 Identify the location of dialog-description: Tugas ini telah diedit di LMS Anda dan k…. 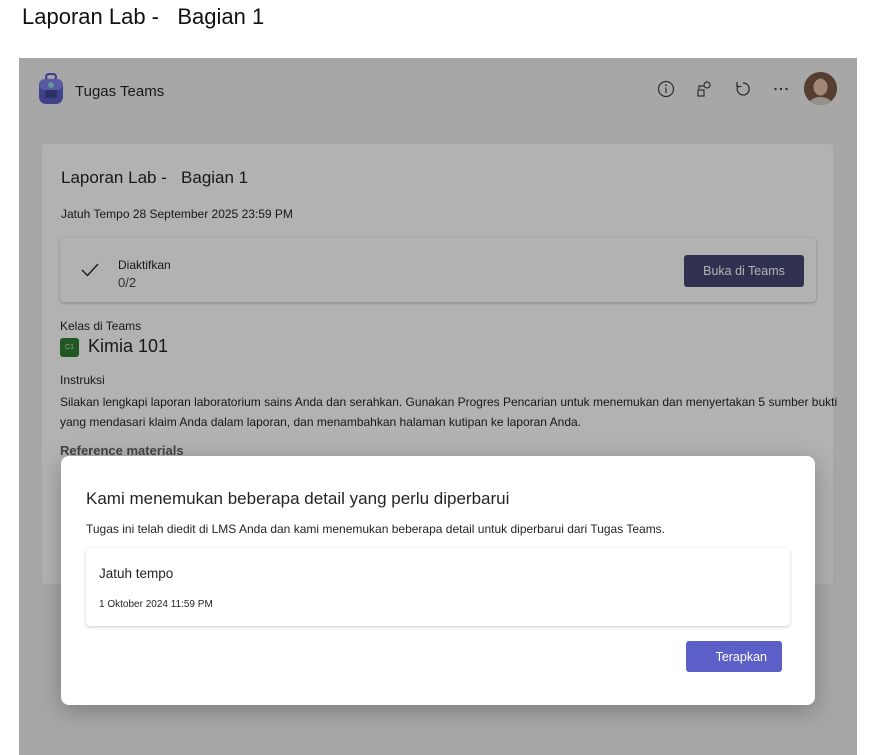
(376, 529).